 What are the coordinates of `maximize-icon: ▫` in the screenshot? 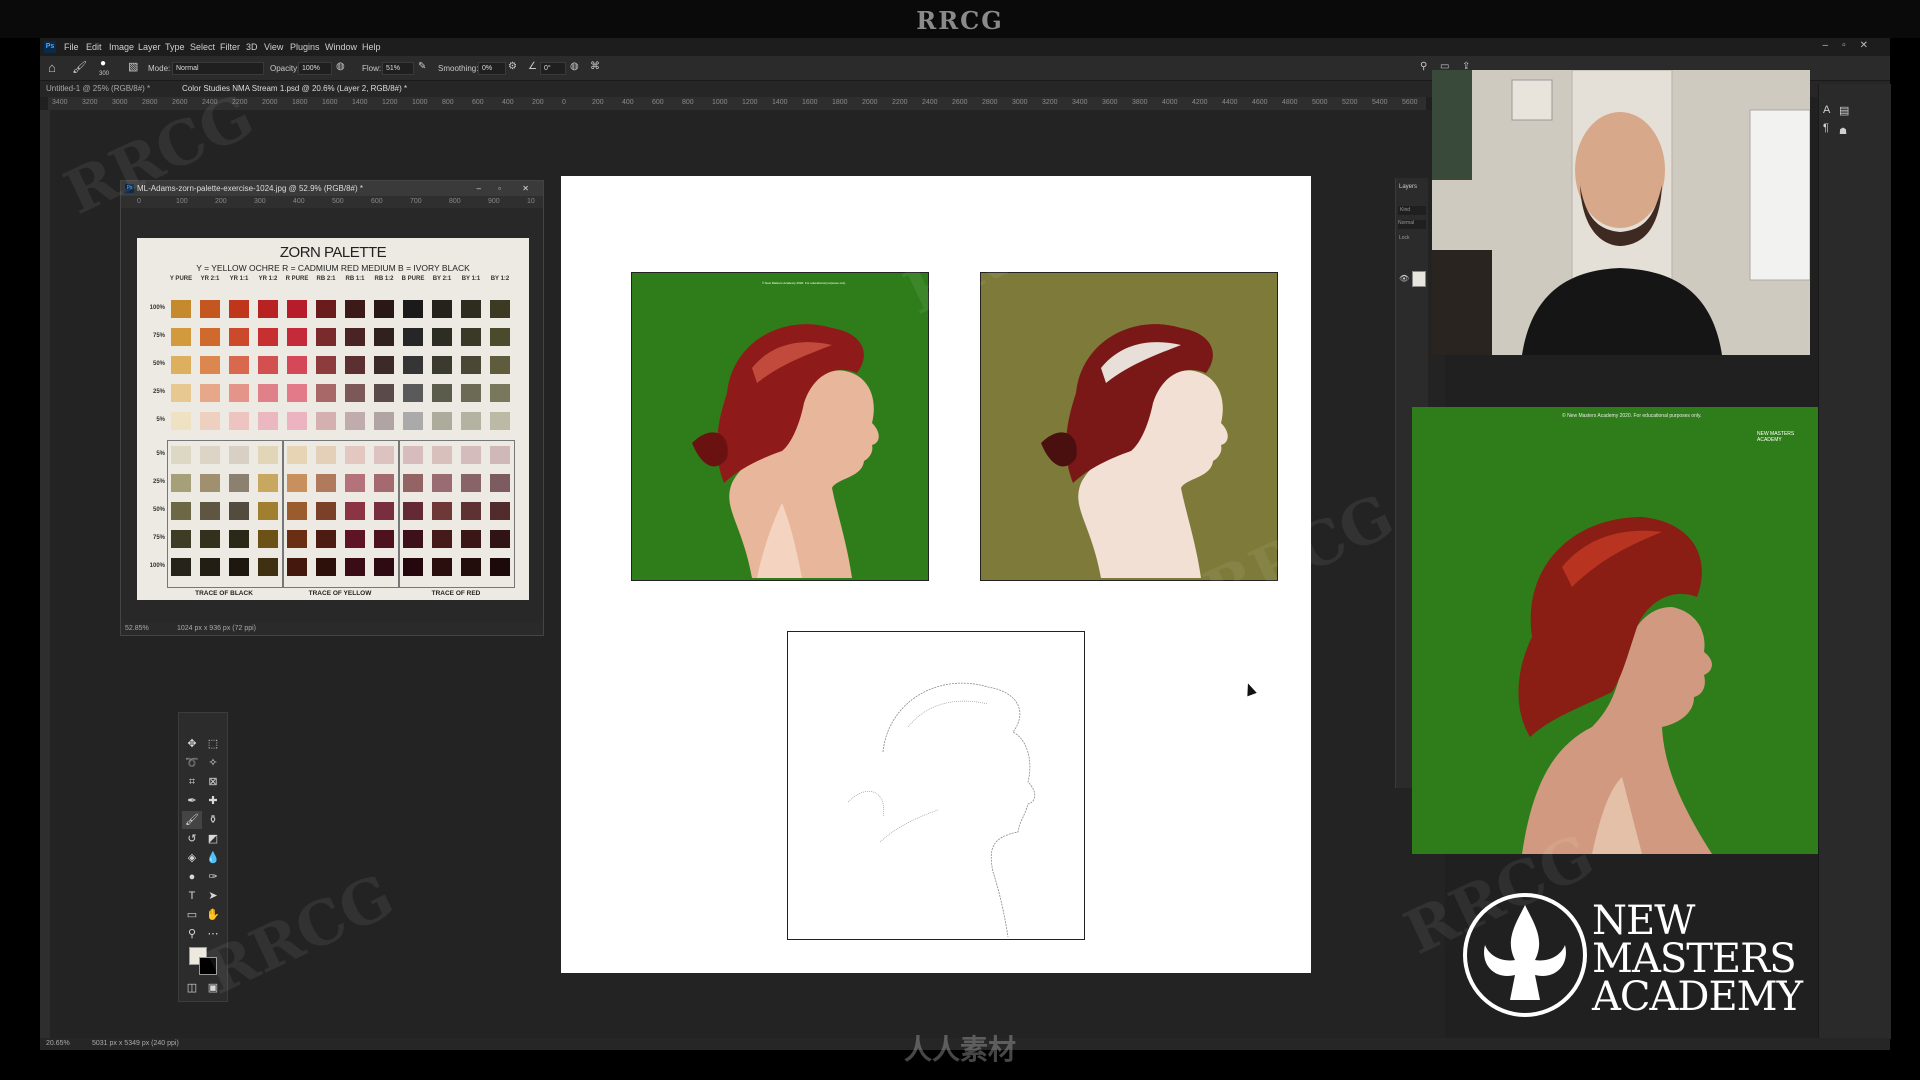 It's located at (1851, 45).